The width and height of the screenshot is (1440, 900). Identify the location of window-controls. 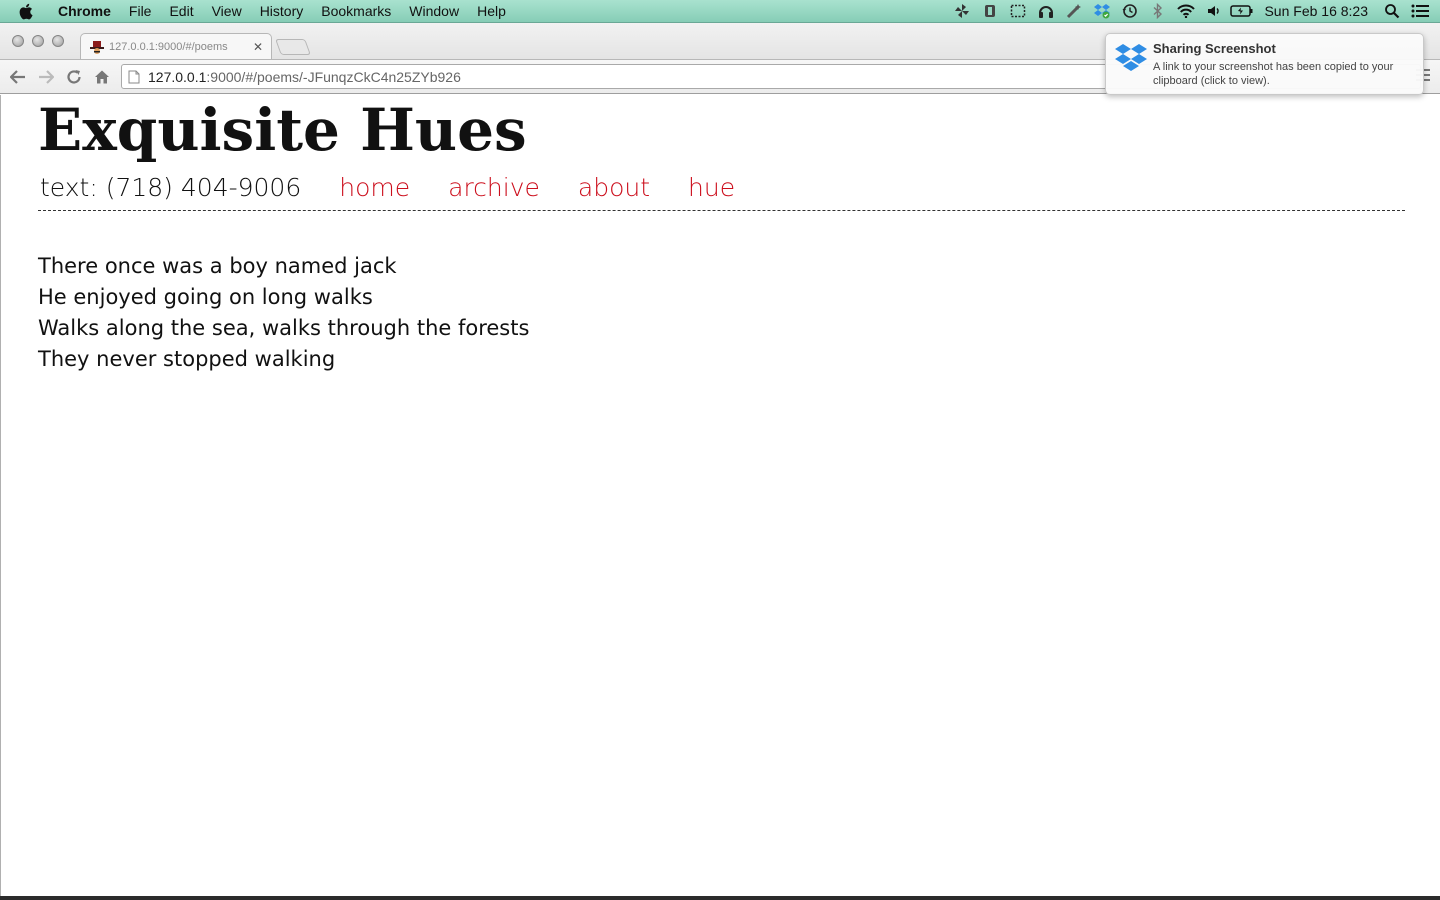
(38, 41).